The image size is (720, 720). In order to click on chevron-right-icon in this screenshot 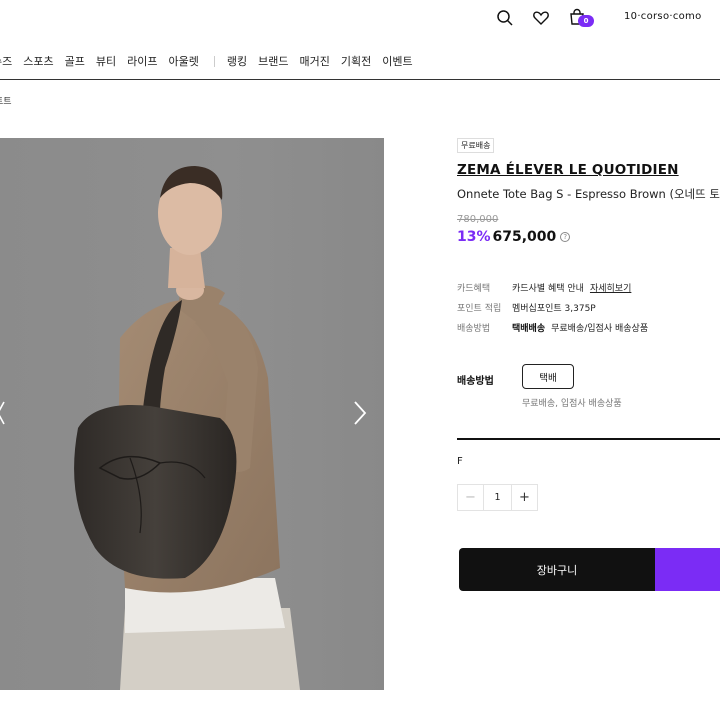, I will do `click(360, 413)`.